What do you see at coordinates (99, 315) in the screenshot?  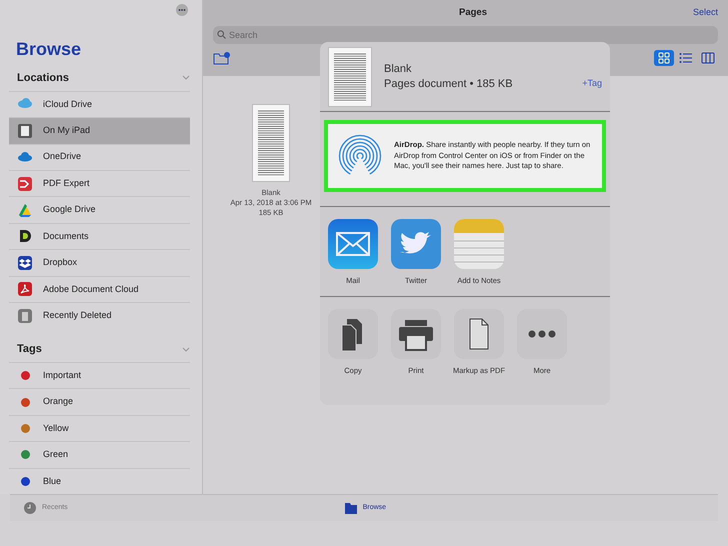 I see `sidebar-item: Recently Deleted` at bounding box center [99, 315].